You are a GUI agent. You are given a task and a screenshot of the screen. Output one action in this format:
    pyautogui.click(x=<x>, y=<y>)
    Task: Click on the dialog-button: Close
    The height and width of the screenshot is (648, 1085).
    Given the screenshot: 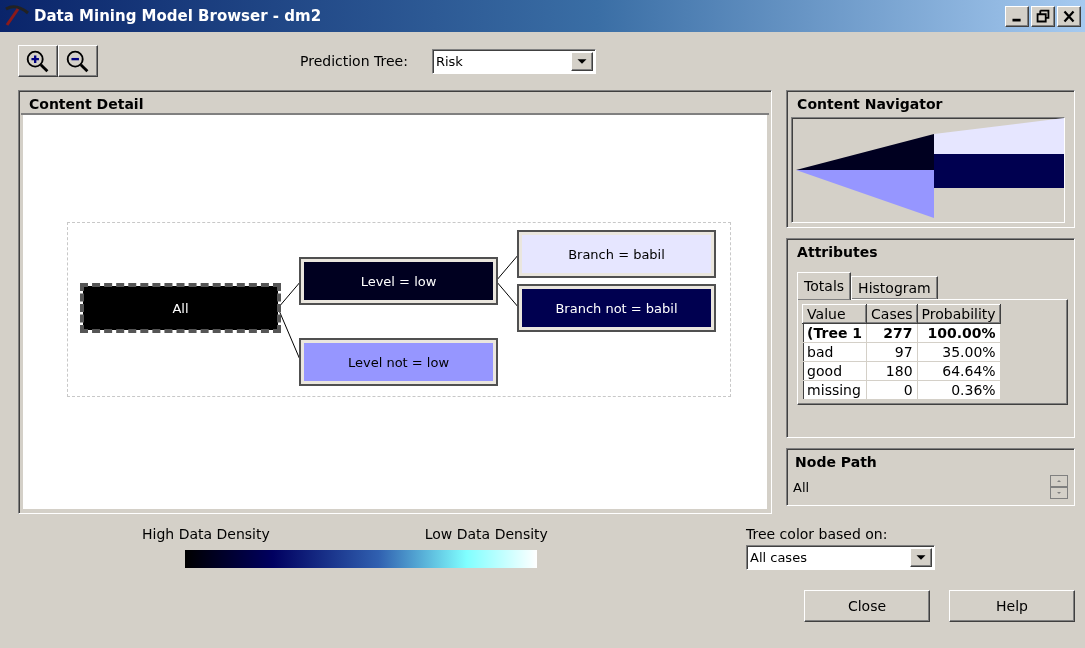 What is the action you would take?
    pyautogui.click(x=867, y=606)
    